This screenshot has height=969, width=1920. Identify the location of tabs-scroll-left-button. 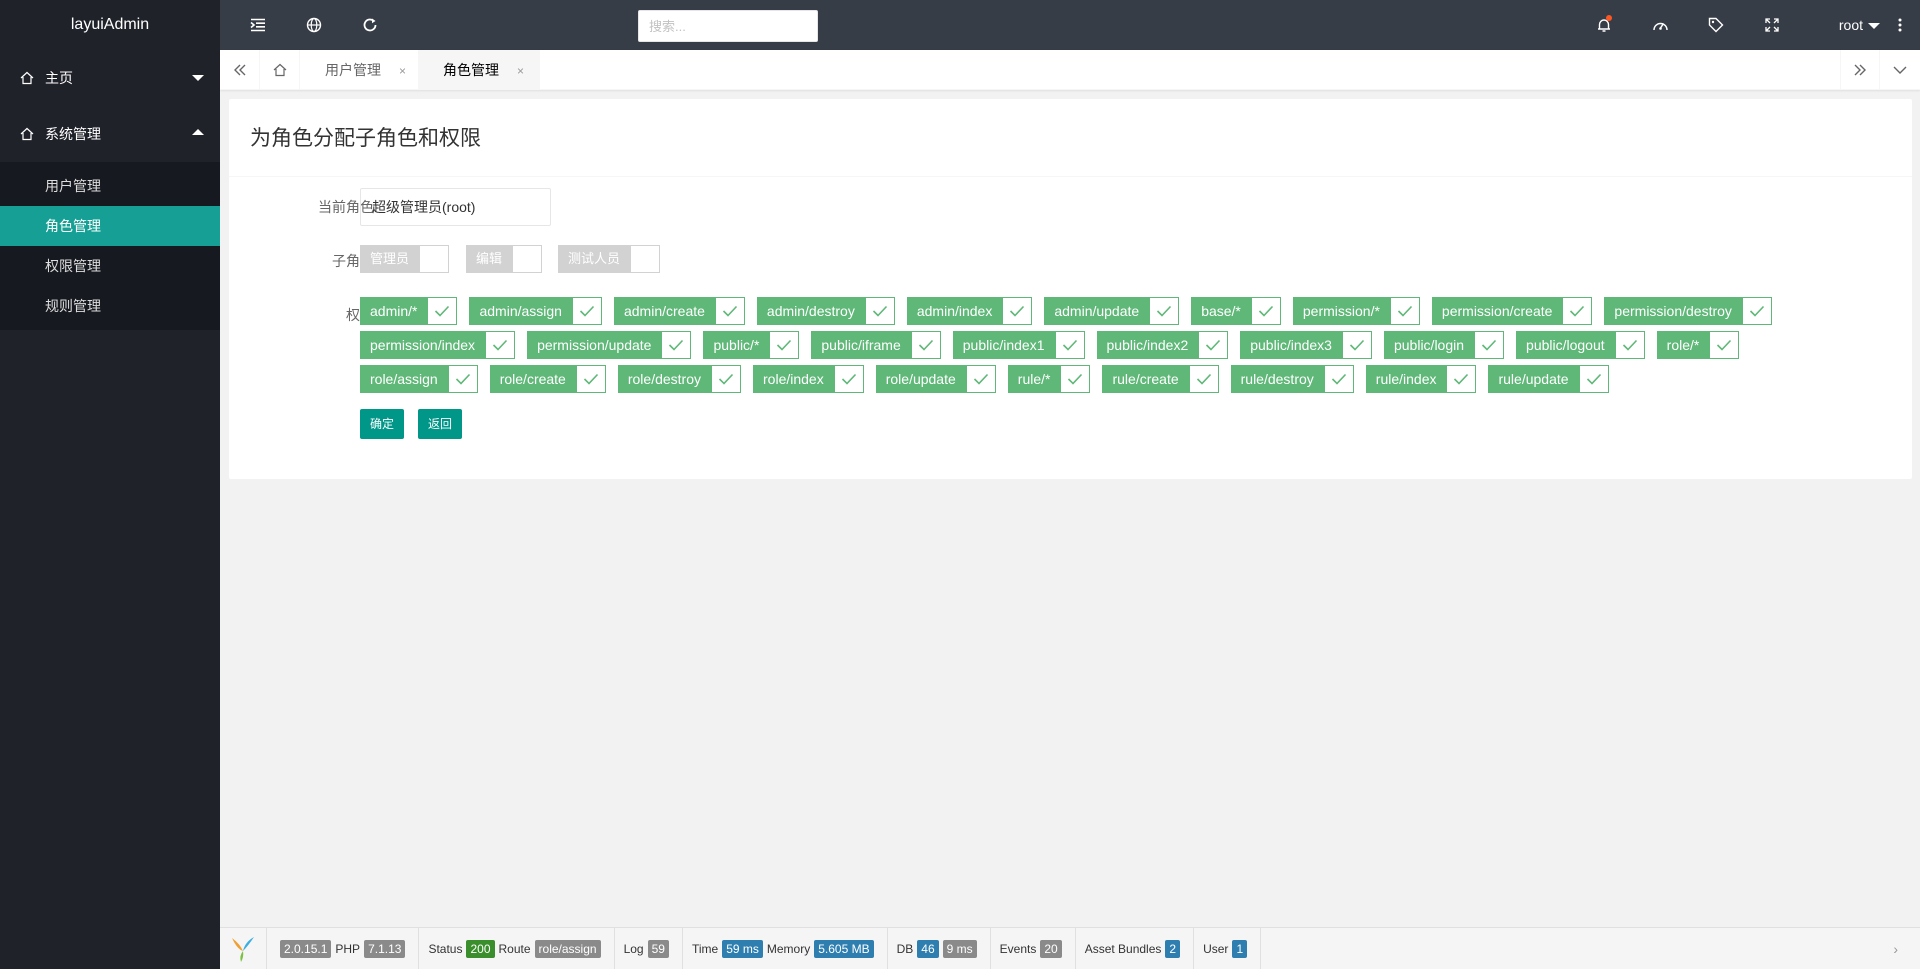
(240, 70).